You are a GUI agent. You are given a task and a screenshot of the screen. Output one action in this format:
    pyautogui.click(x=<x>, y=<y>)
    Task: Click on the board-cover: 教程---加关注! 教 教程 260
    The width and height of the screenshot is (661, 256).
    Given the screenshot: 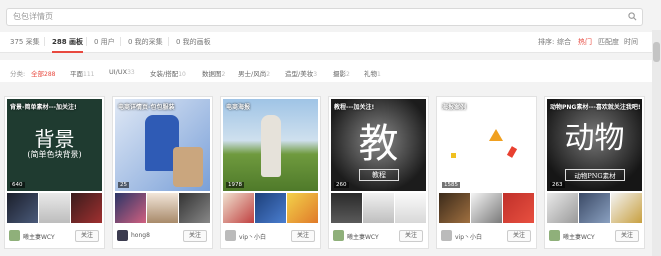 What is the action you would take?
    pyautogui.click(x=378, y=145)
    